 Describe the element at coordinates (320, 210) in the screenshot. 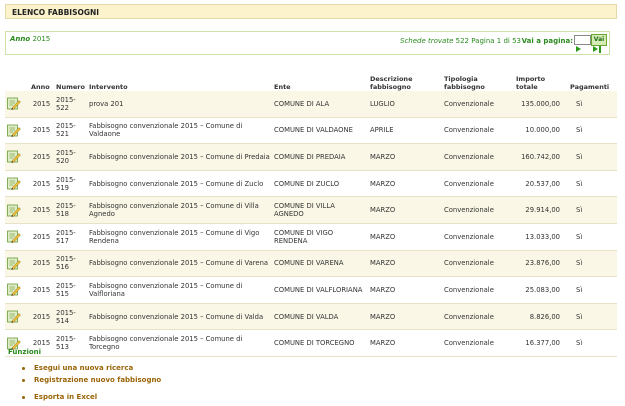

I see `cell-ente: COMUNE DI VILLA AGNEDO` at that location.